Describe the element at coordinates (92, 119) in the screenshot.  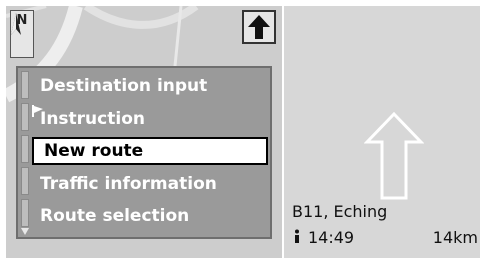
I see `menu-item-label: Instruction` at that location.